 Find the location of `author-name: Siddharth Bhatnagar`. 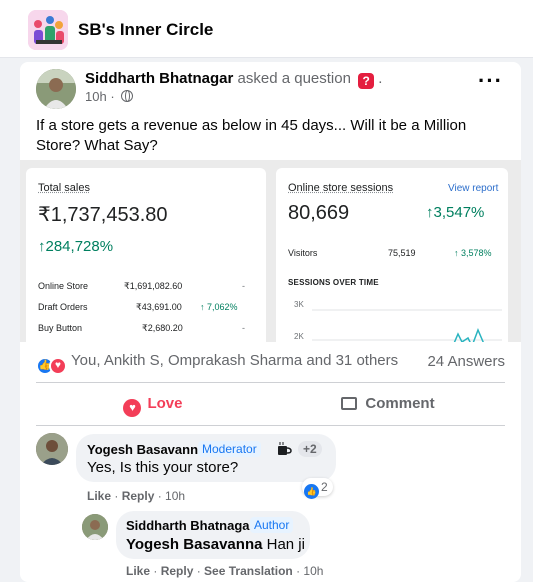

author-name: Siddharth Bhatnagar is located at coordinates (159, 78).